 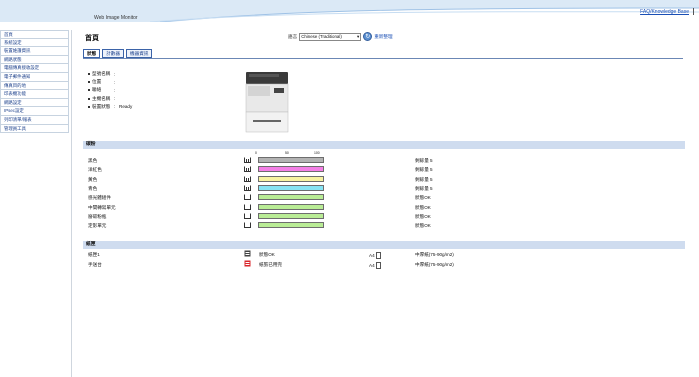 I want to click on info-row-device-status: 裝置狀態 : Ready, so click(x=110, y=107).